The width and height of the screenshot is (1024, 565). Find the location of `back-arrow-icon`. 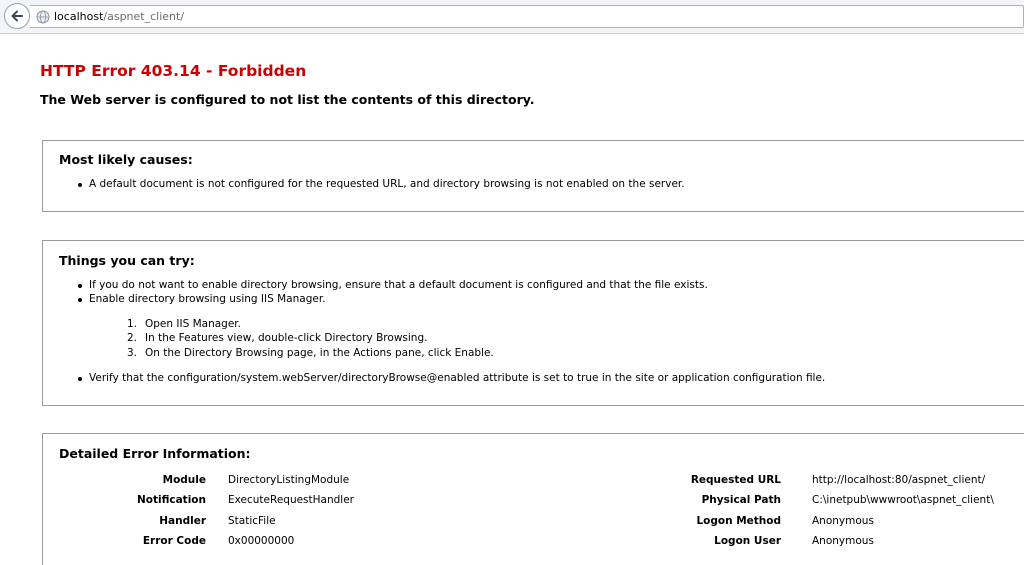

back-arrow-icon is located at coordinates (17, 16).